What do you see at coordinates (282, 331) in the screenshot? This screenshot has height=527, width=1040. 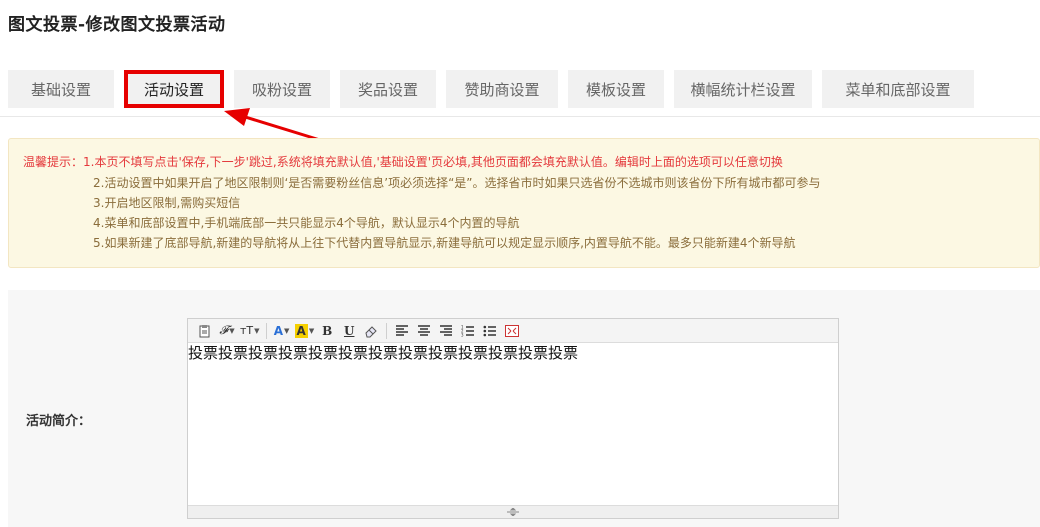 I see `font-color-button: A ▼` at bounding box center [282, 331].